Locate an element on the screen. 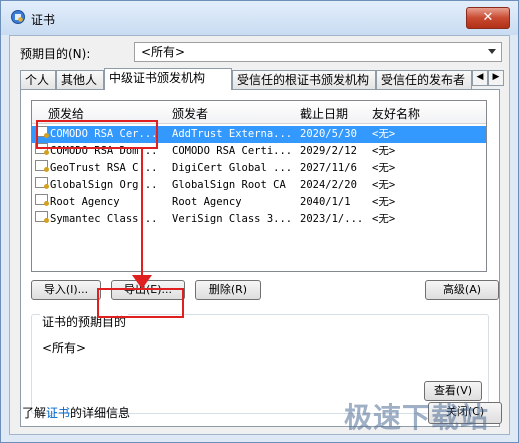 This screenshot has height=443, width=519. certificates-link: 证书 is located at coordinates (58, 413).